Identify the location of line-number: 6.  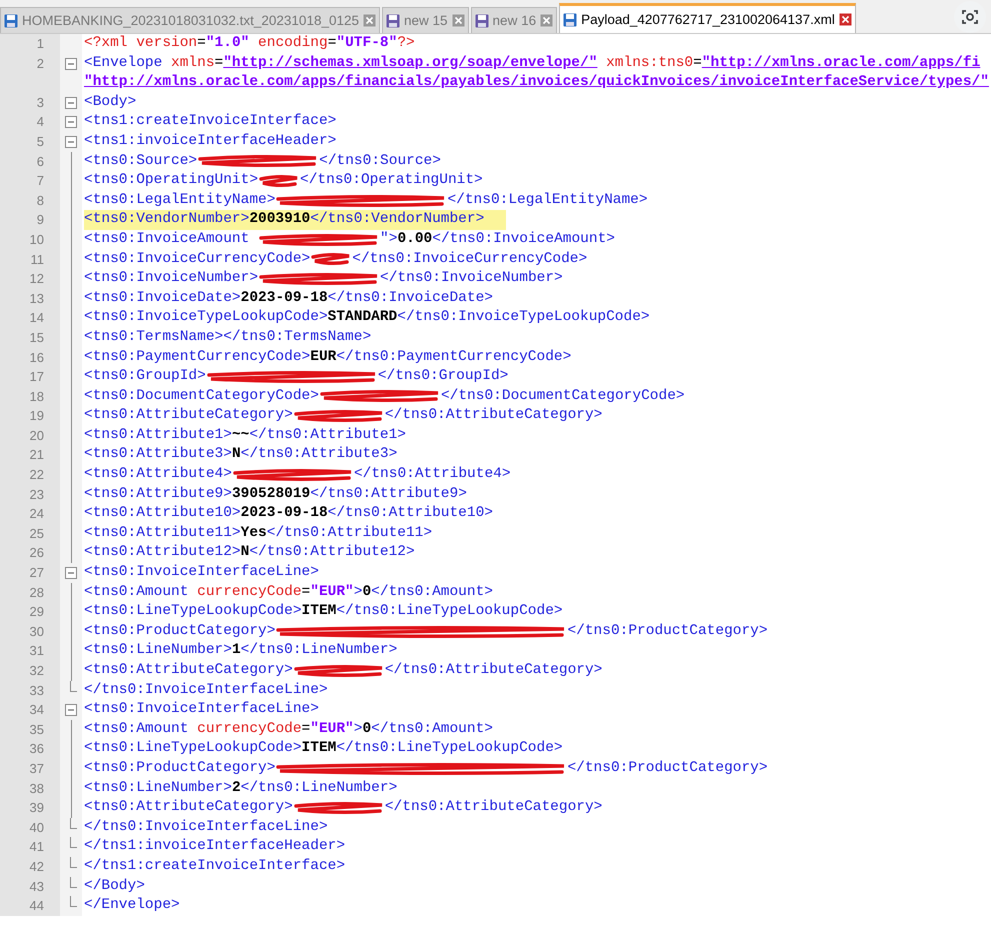
(40, 161).